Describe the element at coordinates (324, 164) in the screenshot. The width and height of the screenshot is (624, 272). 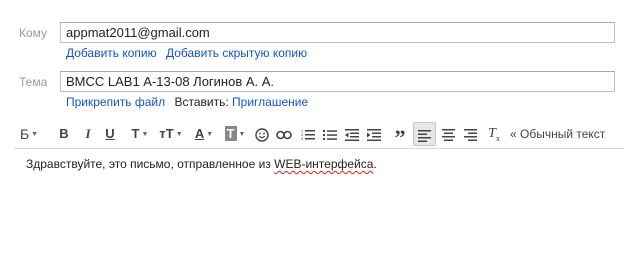
I see `misspelled-word: WEB-интерфейса` at that location.